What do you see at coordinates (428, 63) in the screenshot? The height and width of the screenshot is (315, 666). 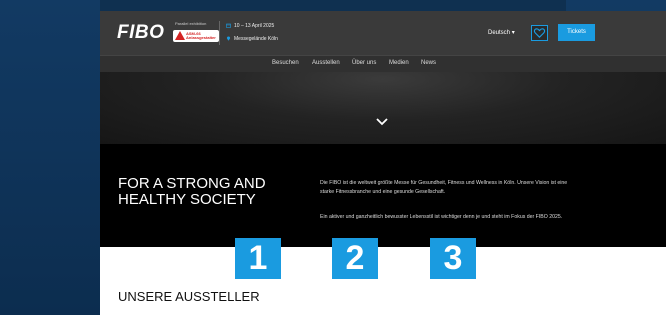 I see `nav-item-news: News` at bounding box center [428, 63].